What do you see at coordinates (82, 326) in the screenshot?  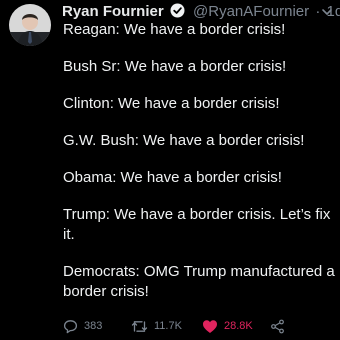 I see `reply-button: 383` at bounding box center [82, 326].